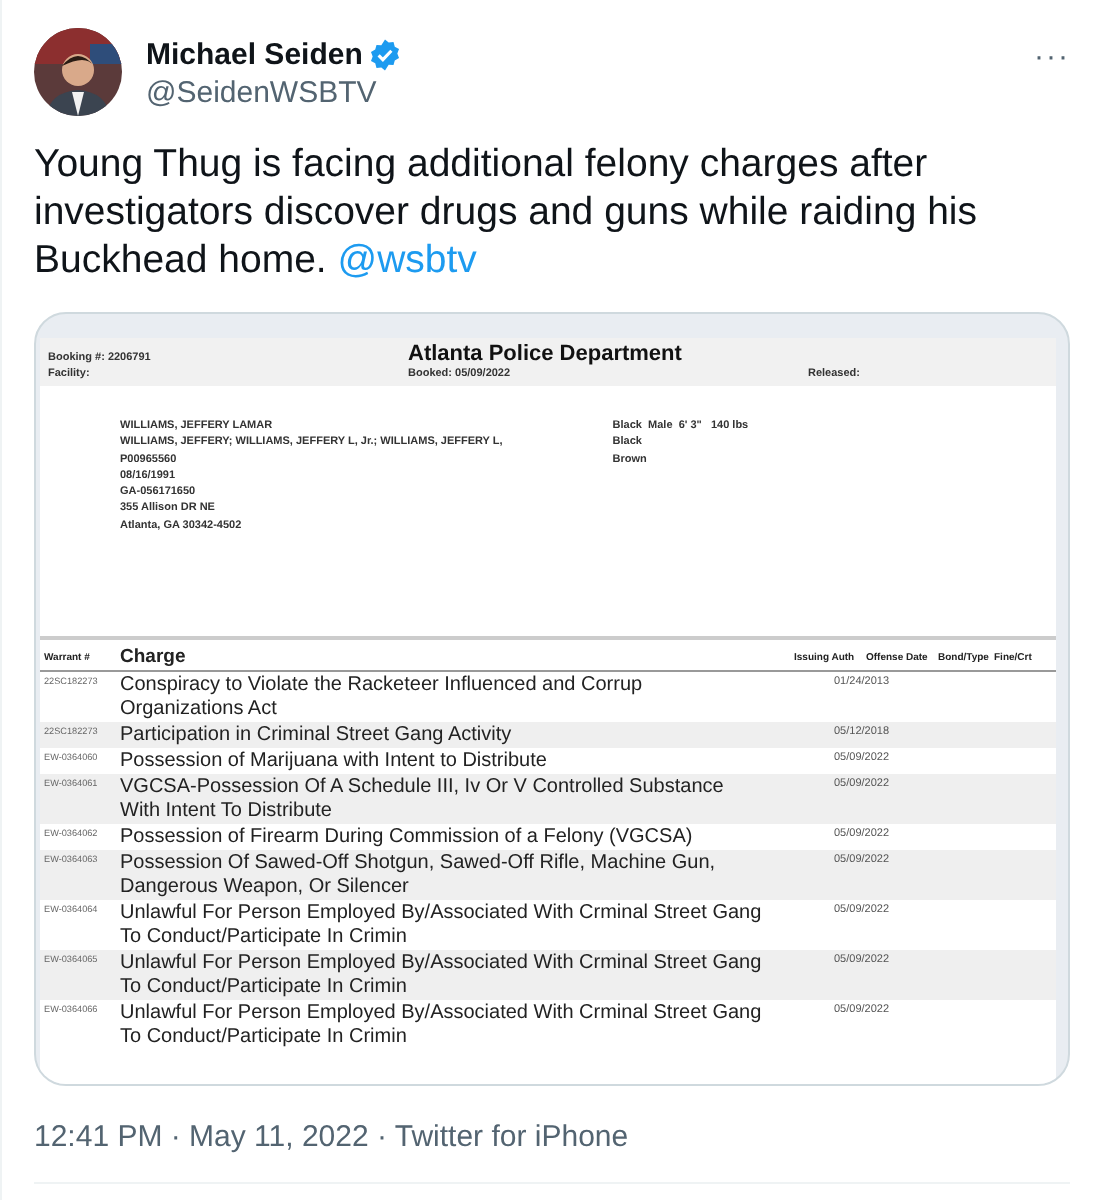  I want to click on column-header: Charge, so click(154, 658).